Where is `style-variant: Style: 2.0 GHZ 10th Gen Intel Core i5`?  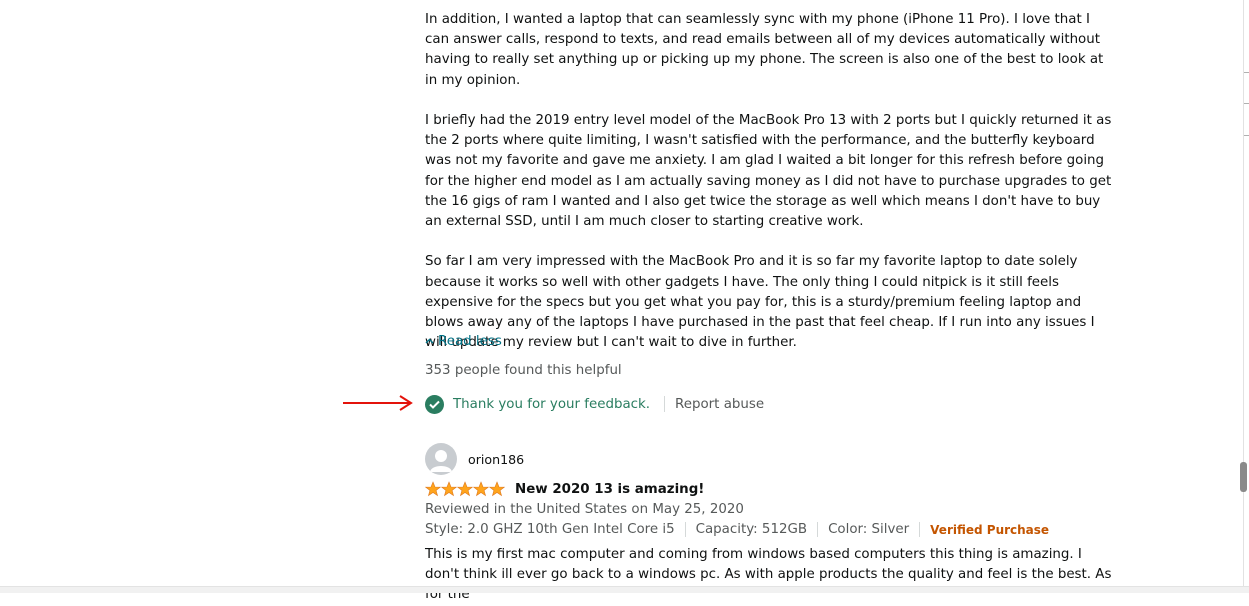
style-variant: Style: 2.0 GHZ 10th Gen Intel Core i5 is located at coordinates (550, 529).